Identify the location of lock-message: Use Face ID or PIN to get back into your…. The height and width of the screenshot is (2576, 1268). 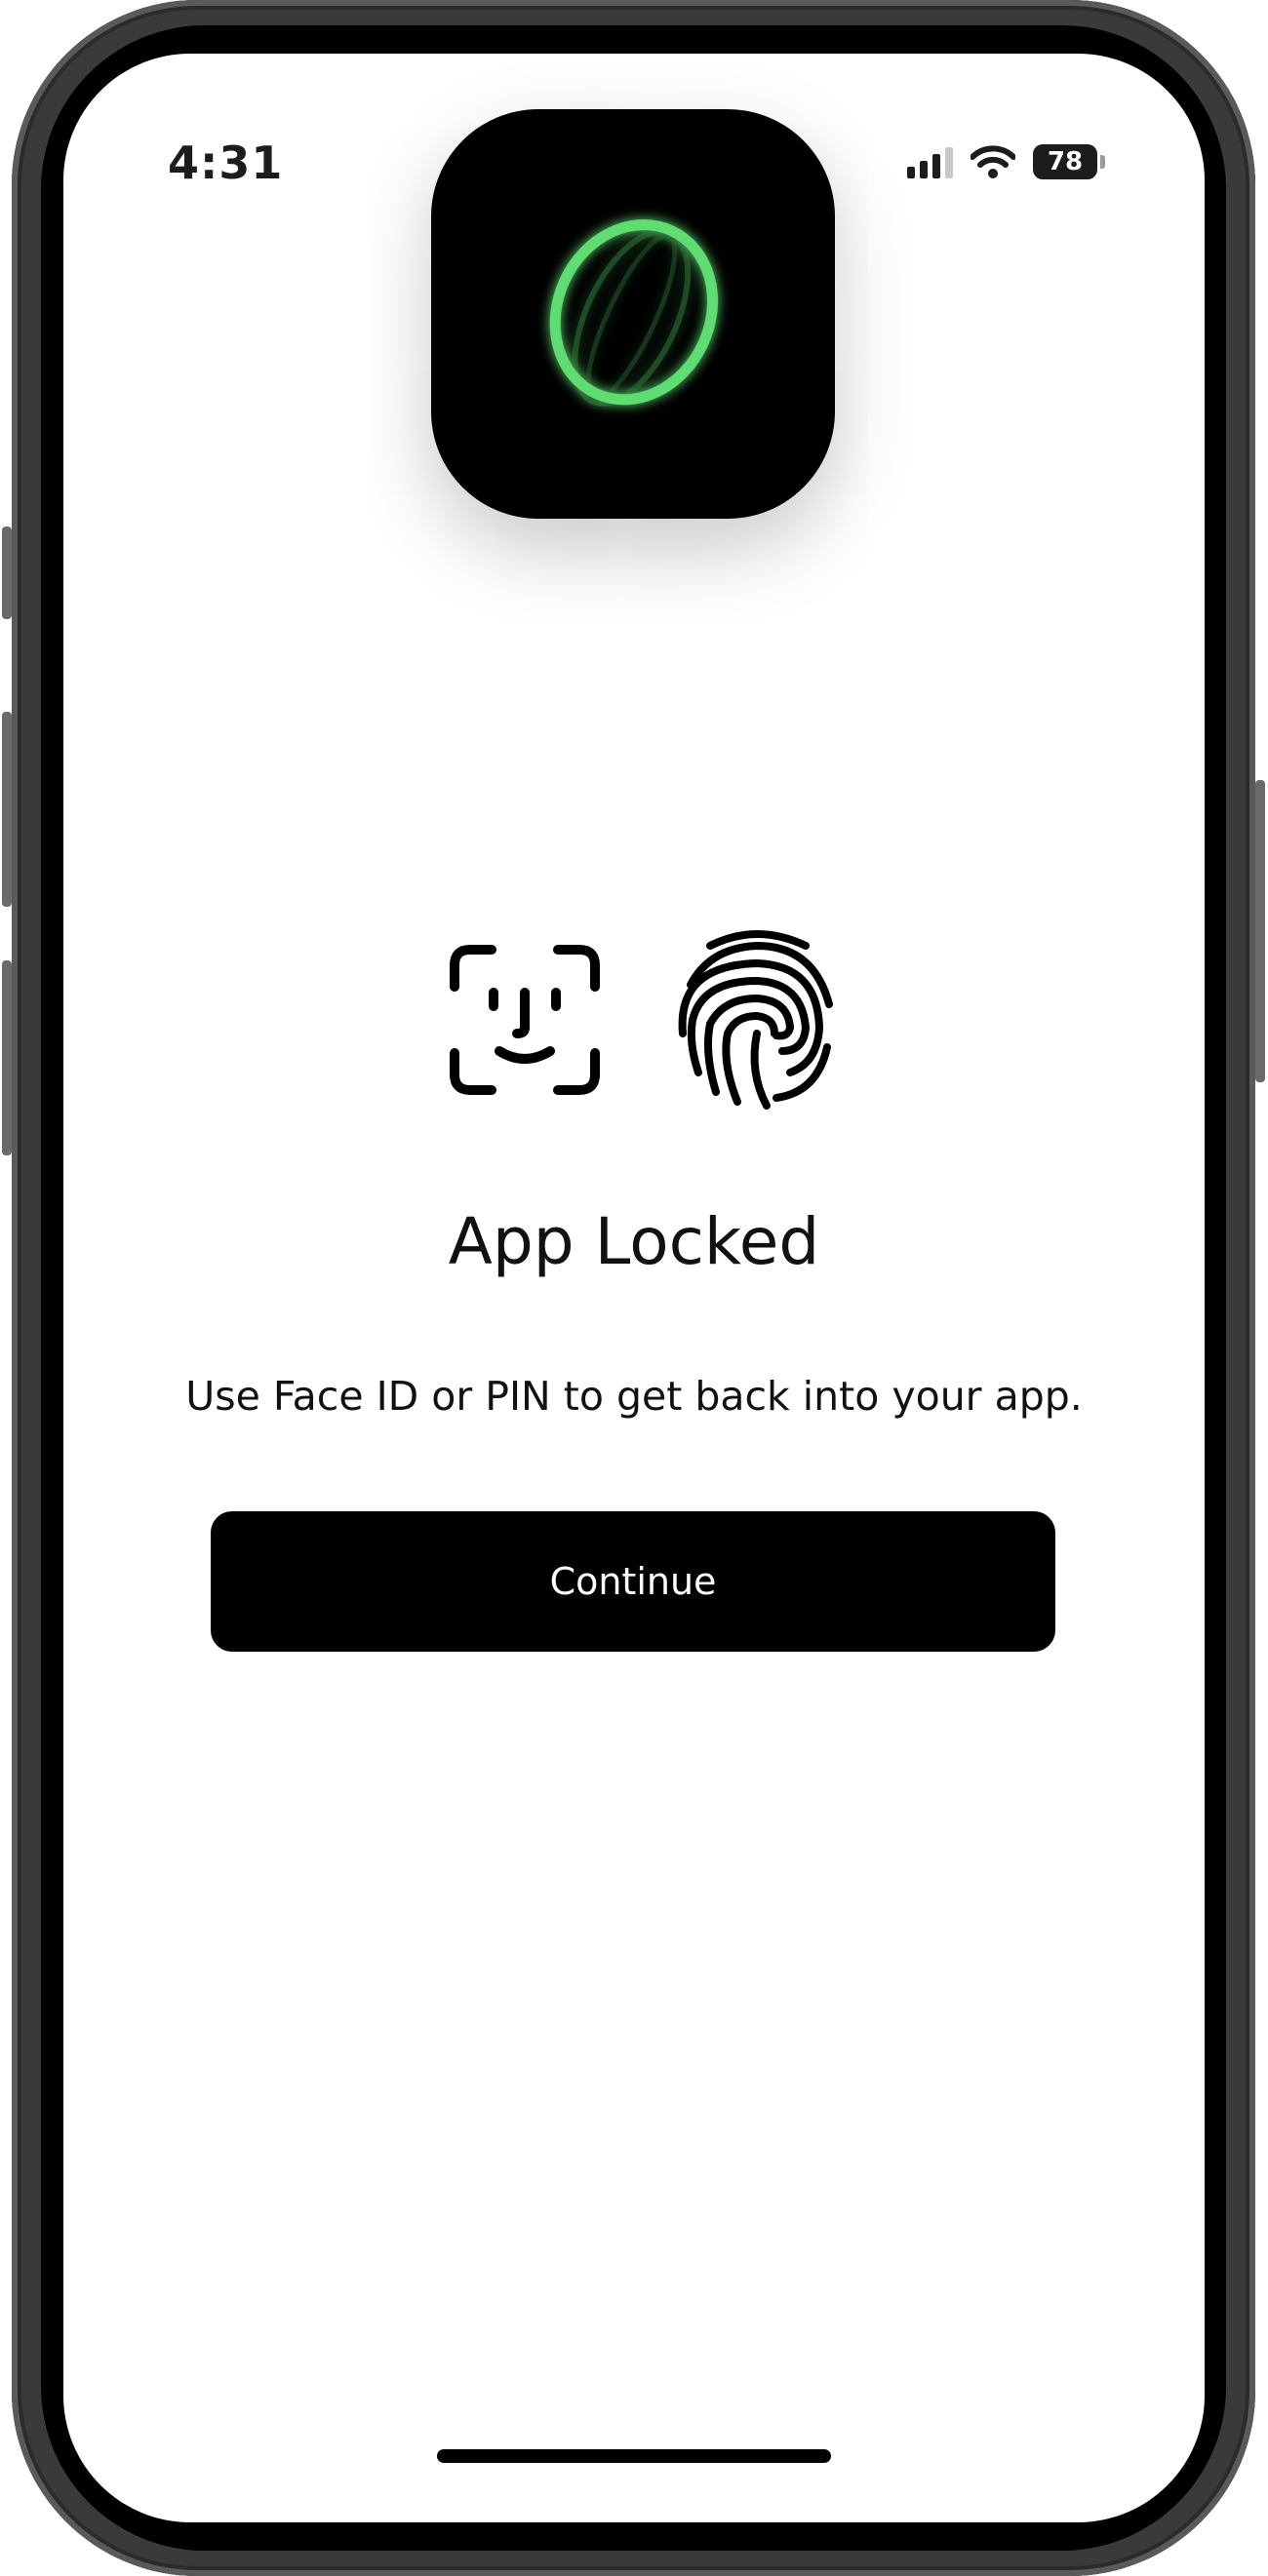
(634, 1396).